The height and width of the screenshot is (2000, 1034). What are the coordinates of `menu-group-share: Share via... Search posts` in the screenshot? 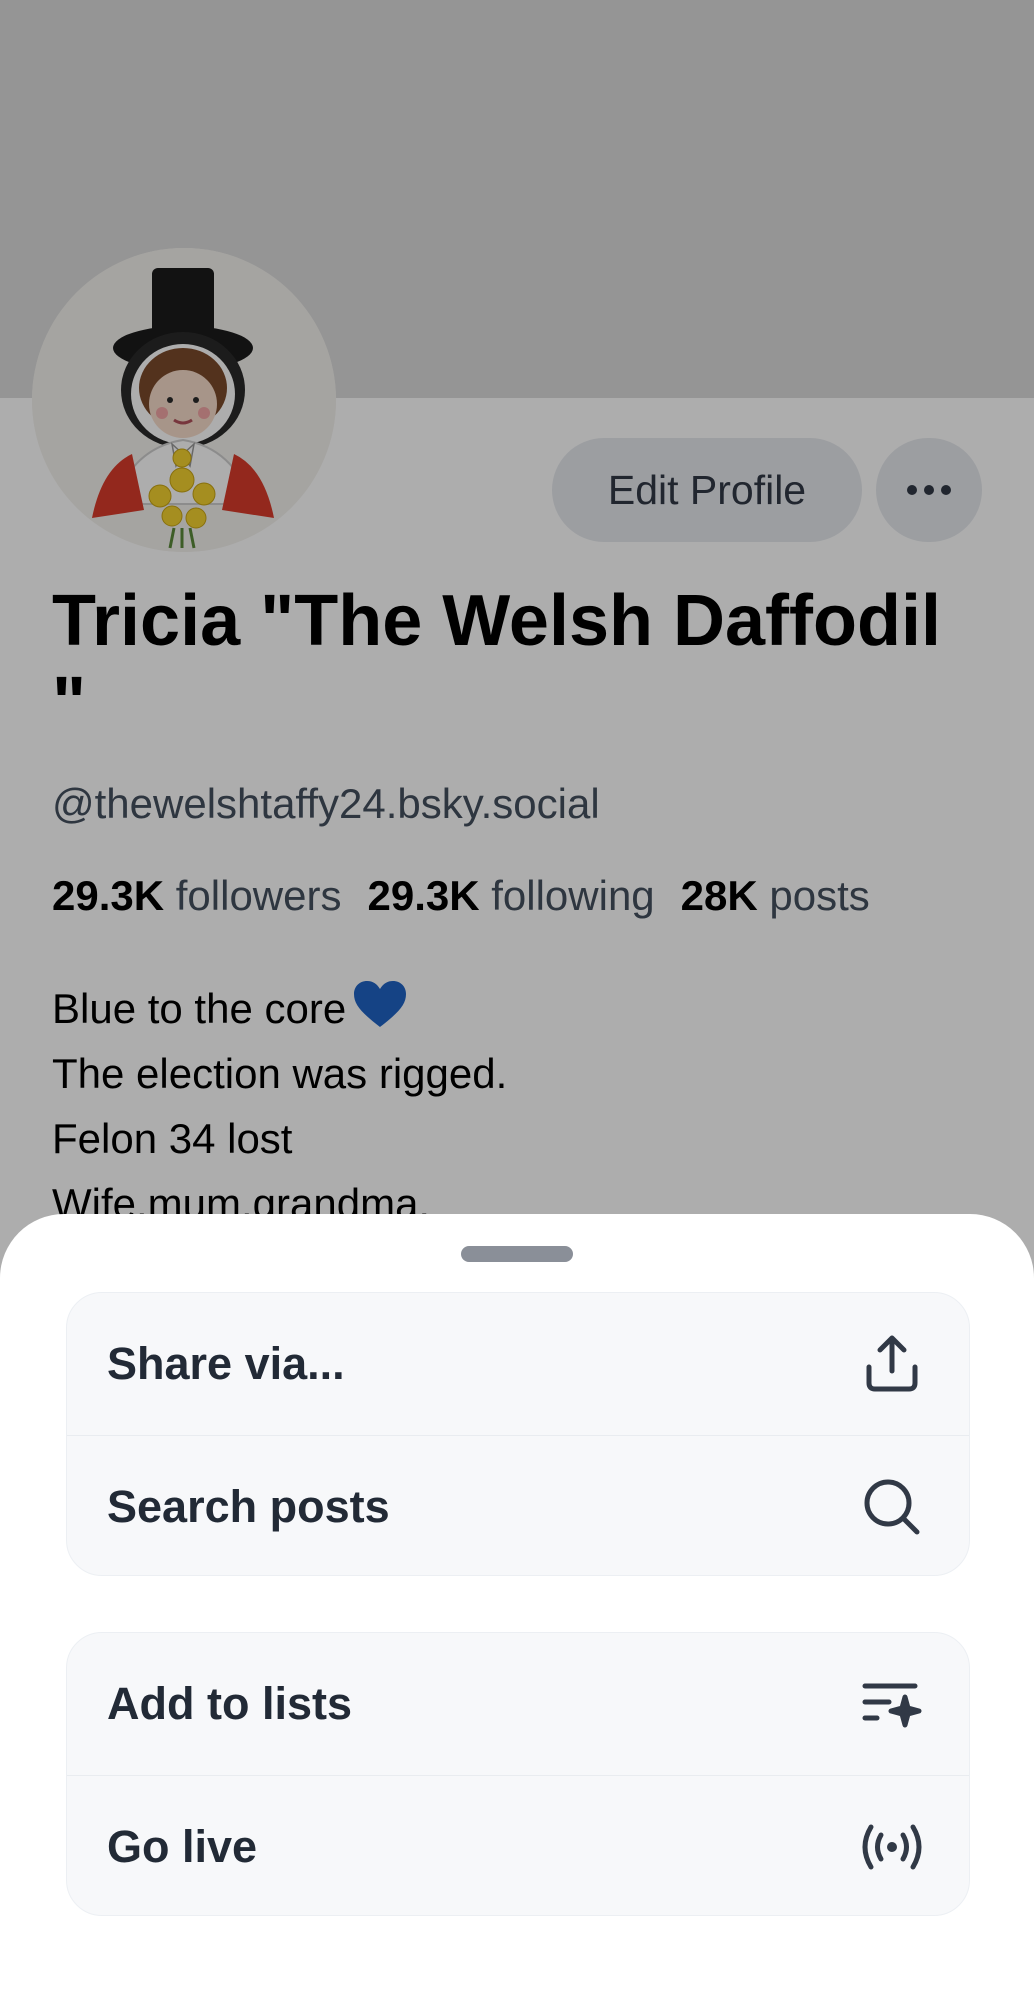 It's located at (518, 1434).